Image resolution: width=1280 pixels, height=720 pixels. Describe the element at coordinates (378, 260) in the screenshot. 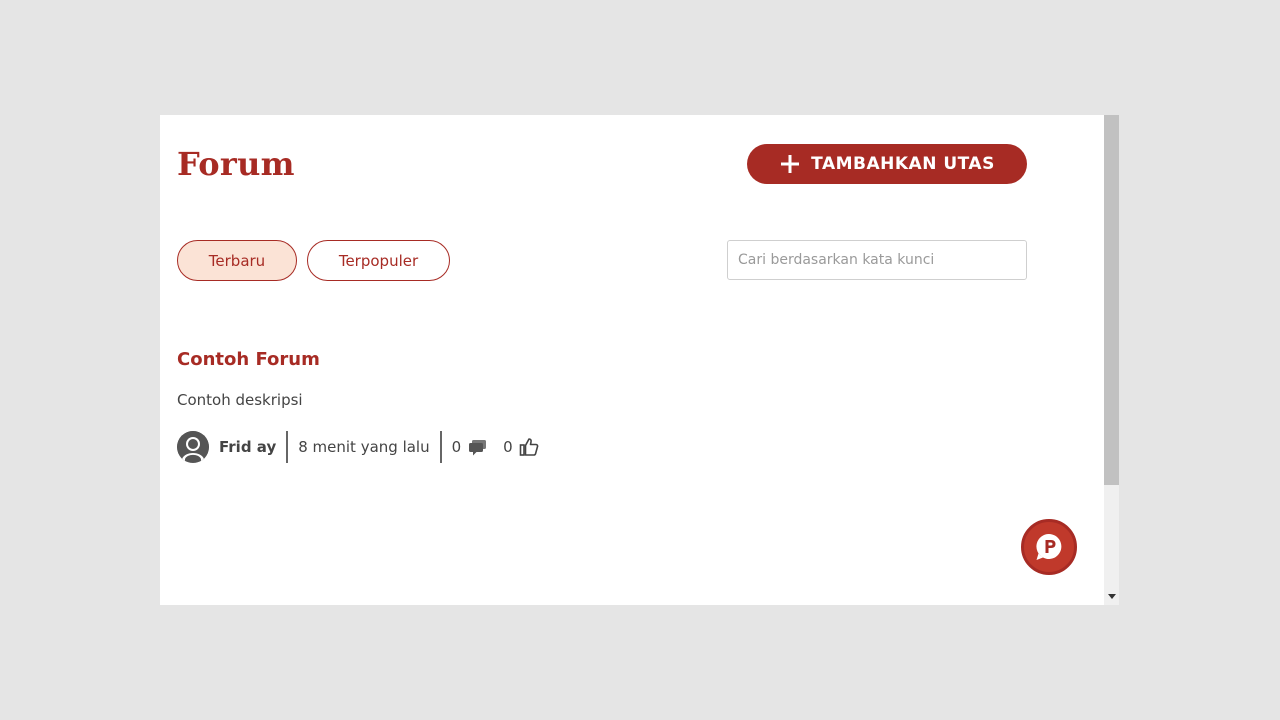

I see `tab-terpopuler: Terpopuler` at that location.